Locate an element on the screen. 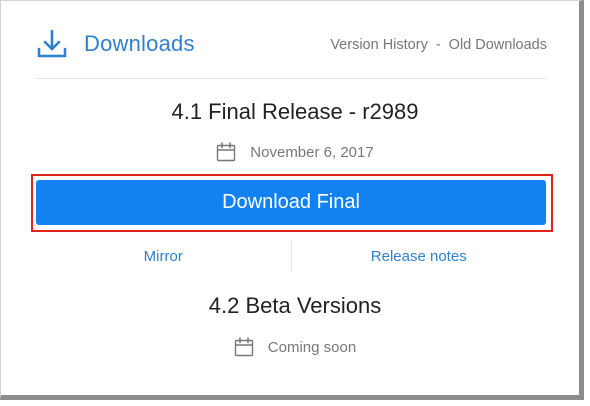 The image size is (590, 406). beta-status: Coming soon is located at coordinates (312, 347).